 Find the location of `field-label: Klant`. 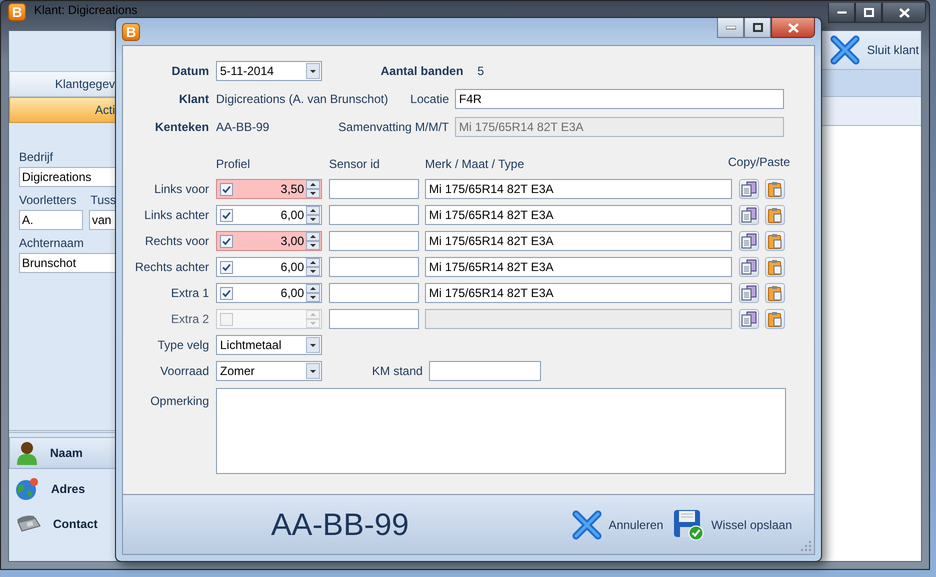

field-label: Klant is located at coordinates (193, 99).